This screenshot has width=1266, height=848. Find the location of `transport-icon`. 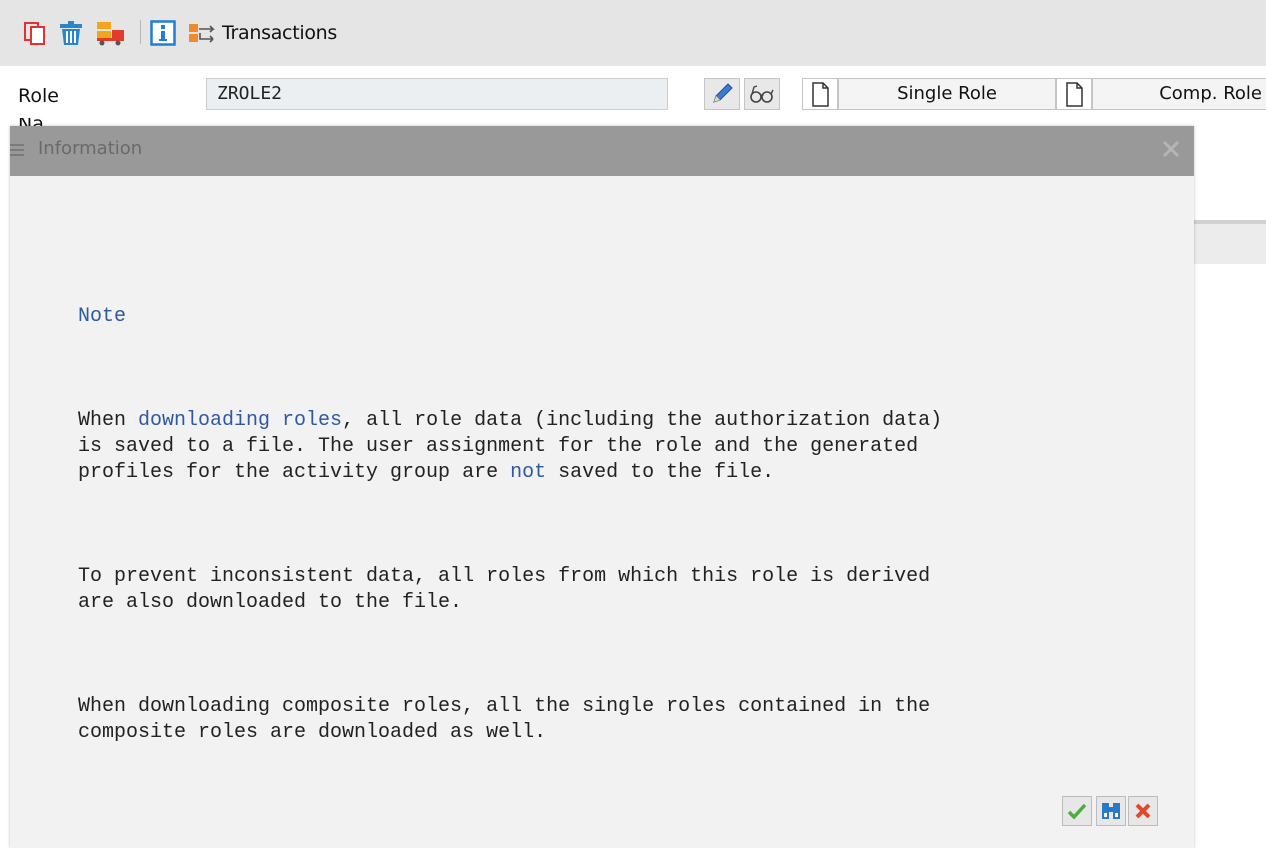

transport-icon is located at coordinates (110, 33).